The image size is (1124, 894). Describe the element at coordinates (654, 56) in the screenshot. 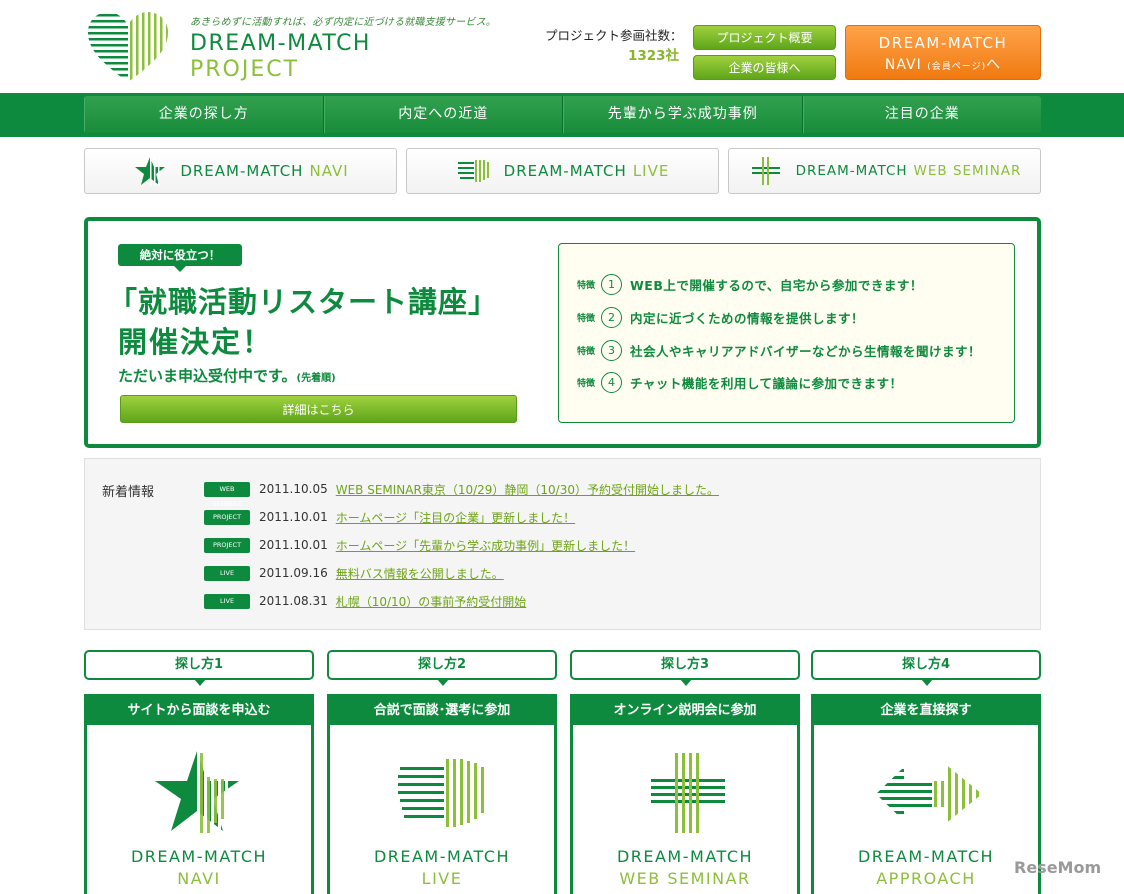

I see `participating-companies-count: 1323社` at that location.